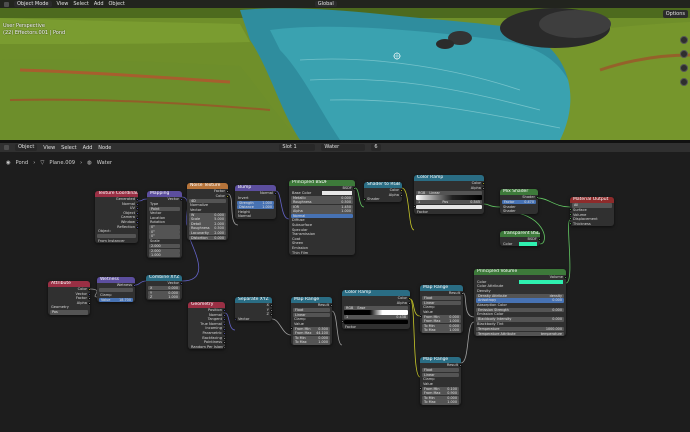 This screenshot has height=432, width=690. Describe the element at coordinates (376, 317) in the screenshot. I see `stop-row: 1 0.438` at that location.